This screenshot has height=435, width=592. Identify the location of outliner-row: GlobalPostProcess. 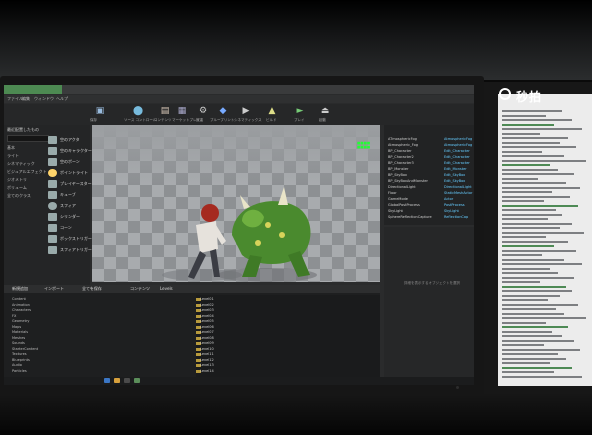
(404, 205).